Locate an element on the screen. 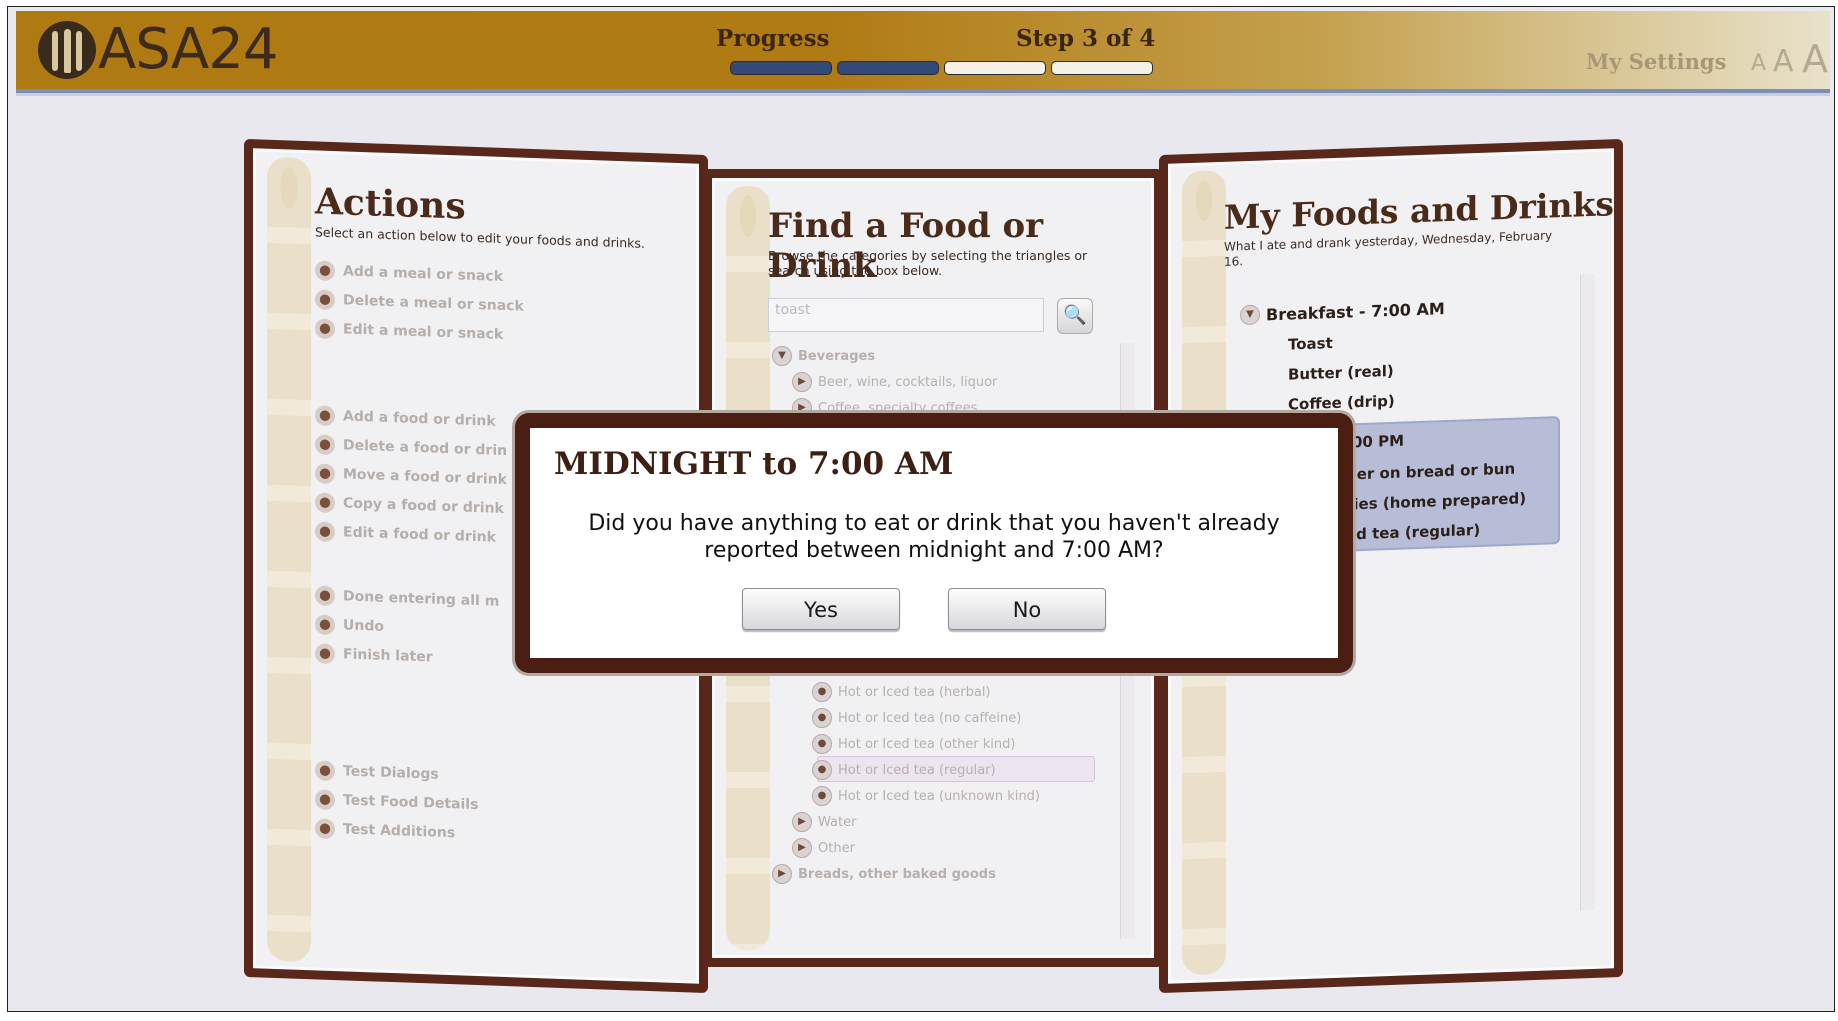 This screenshot has height=1021, width=1838. tree-item-label: Hot or Iced tea (unknown kind) is located at coordinates (939, 796).